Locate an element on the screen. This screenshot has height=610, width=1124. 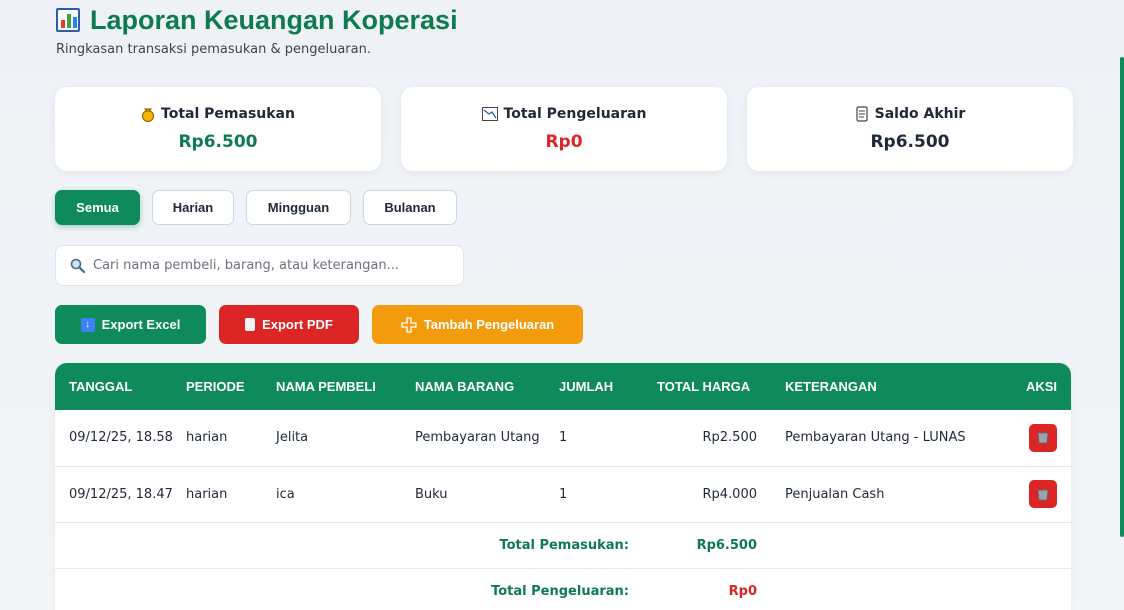
cell-buyer: ica is located at coordinates (331, 494).